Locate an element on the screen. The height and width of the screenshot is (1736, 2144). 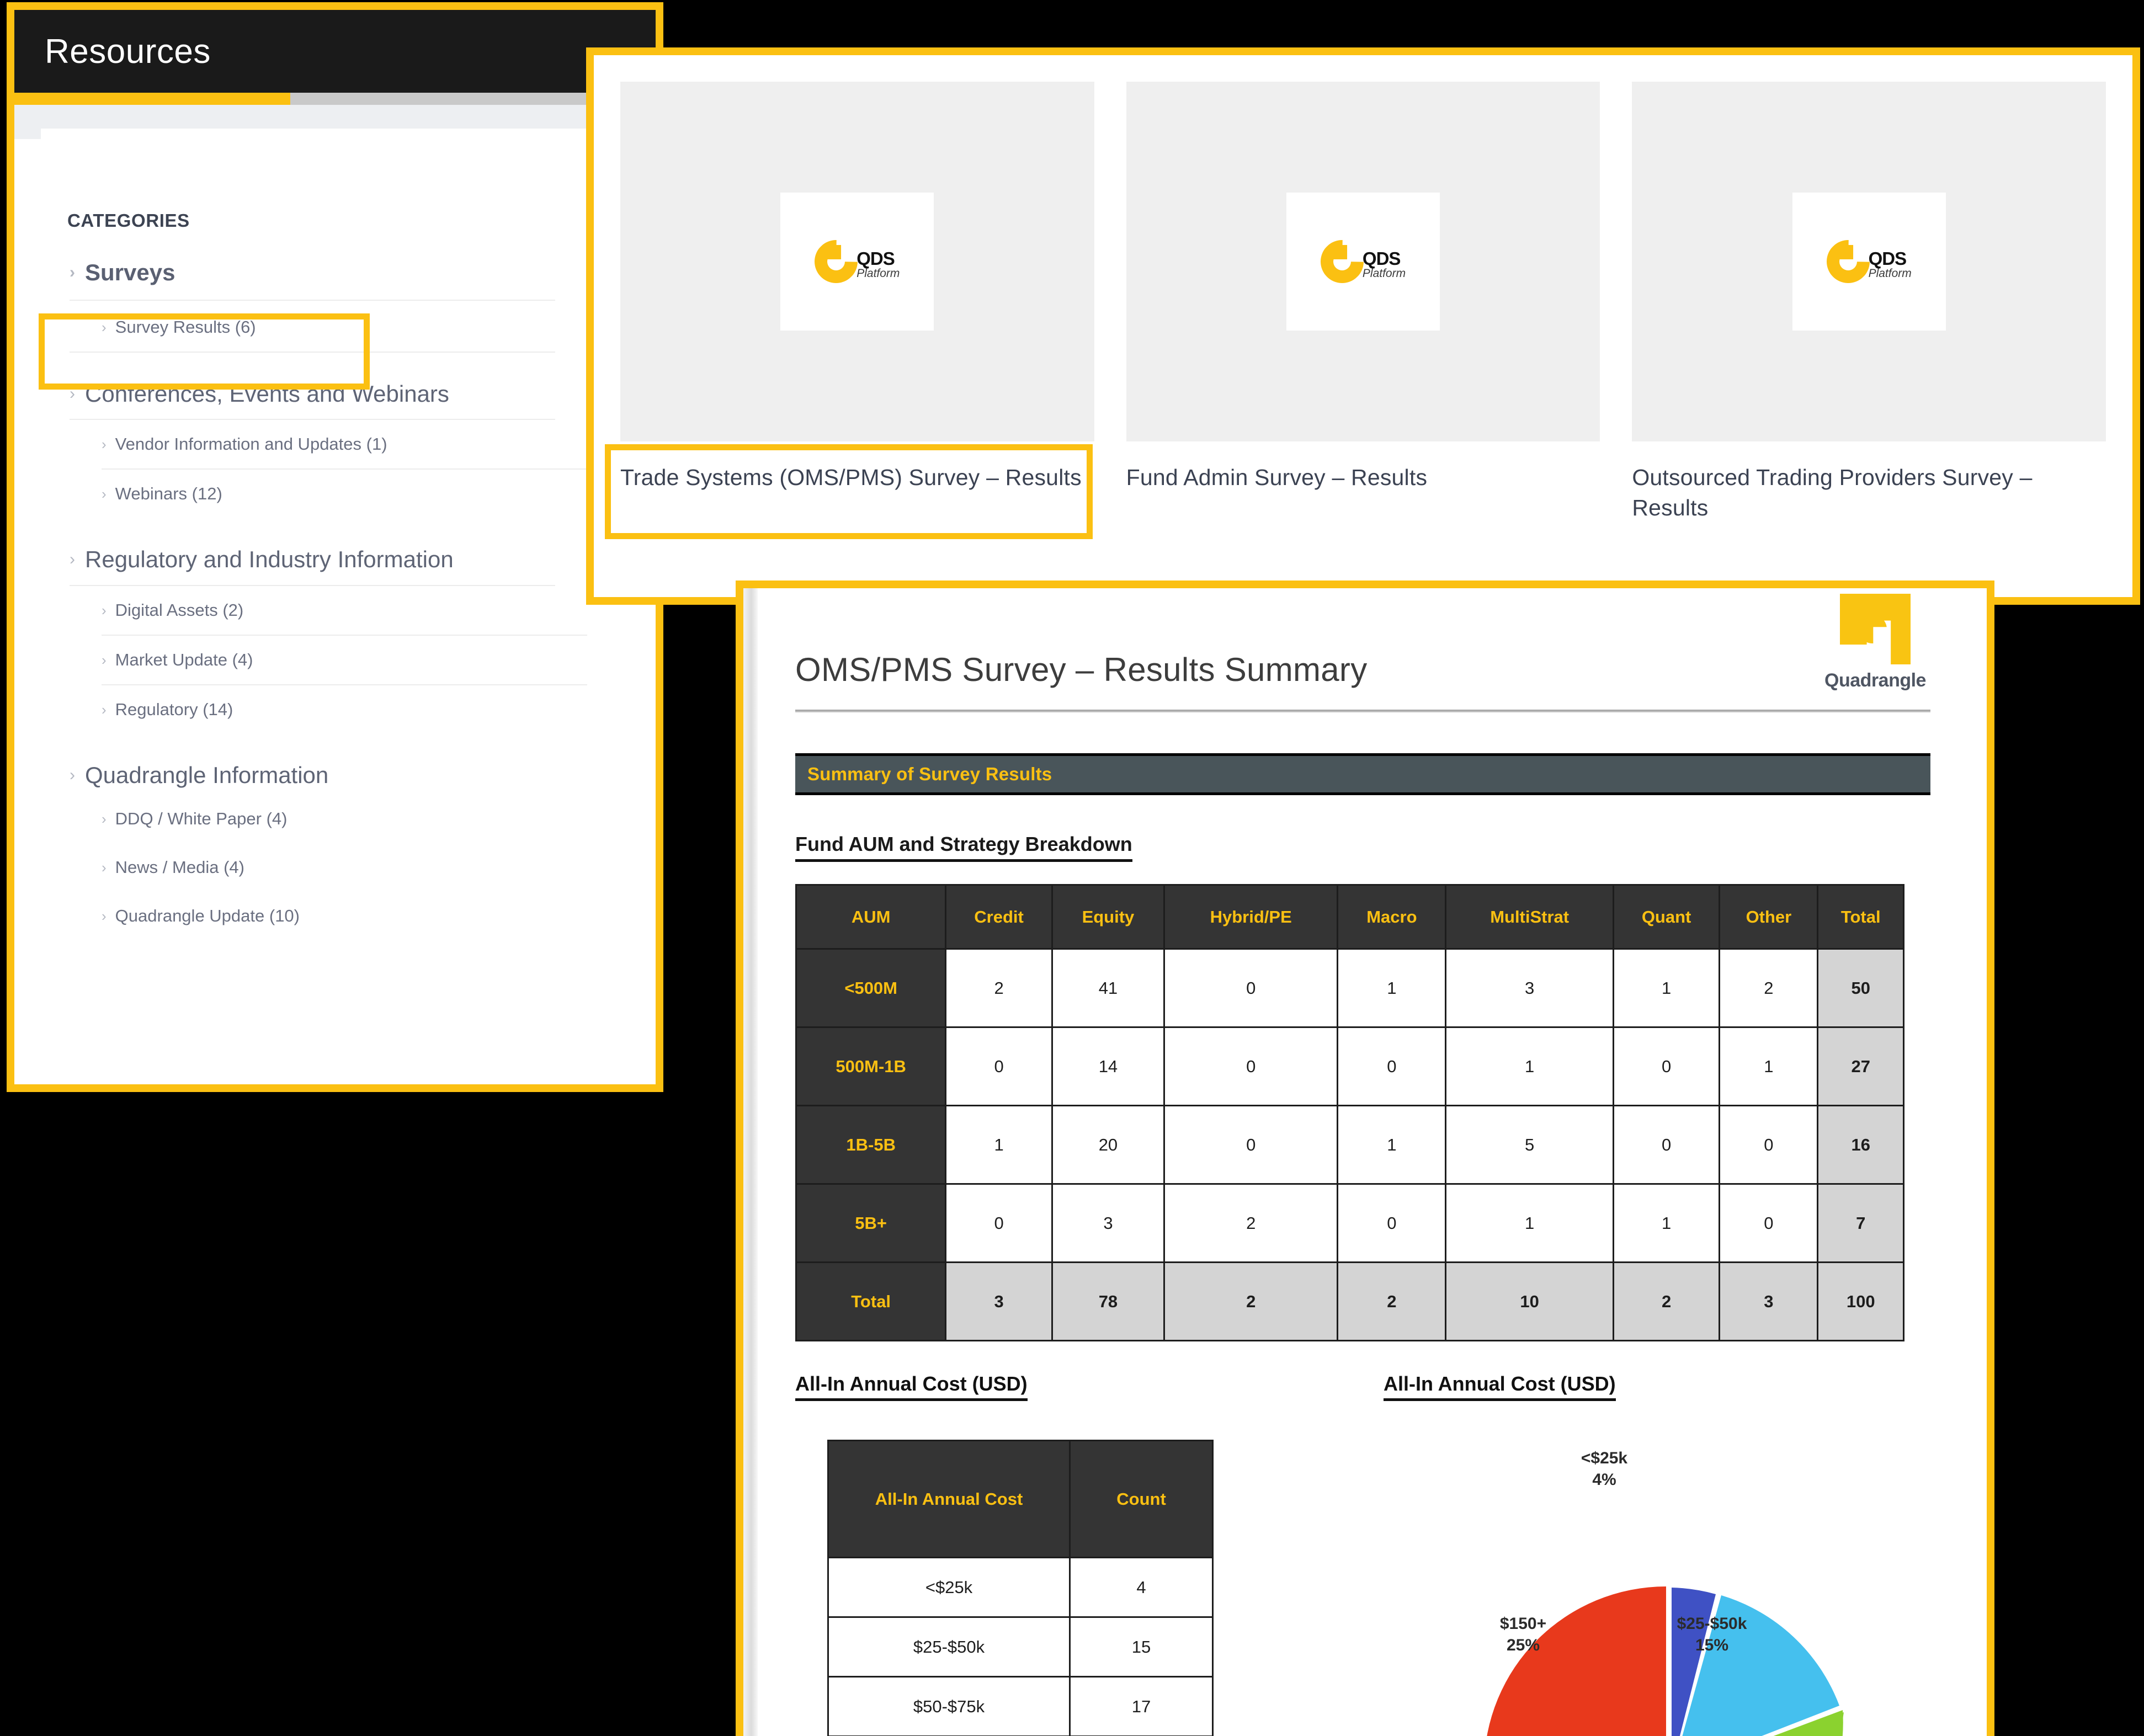
sidebar-item-label: Regulatory (14) is located at coordinates (174, 709).